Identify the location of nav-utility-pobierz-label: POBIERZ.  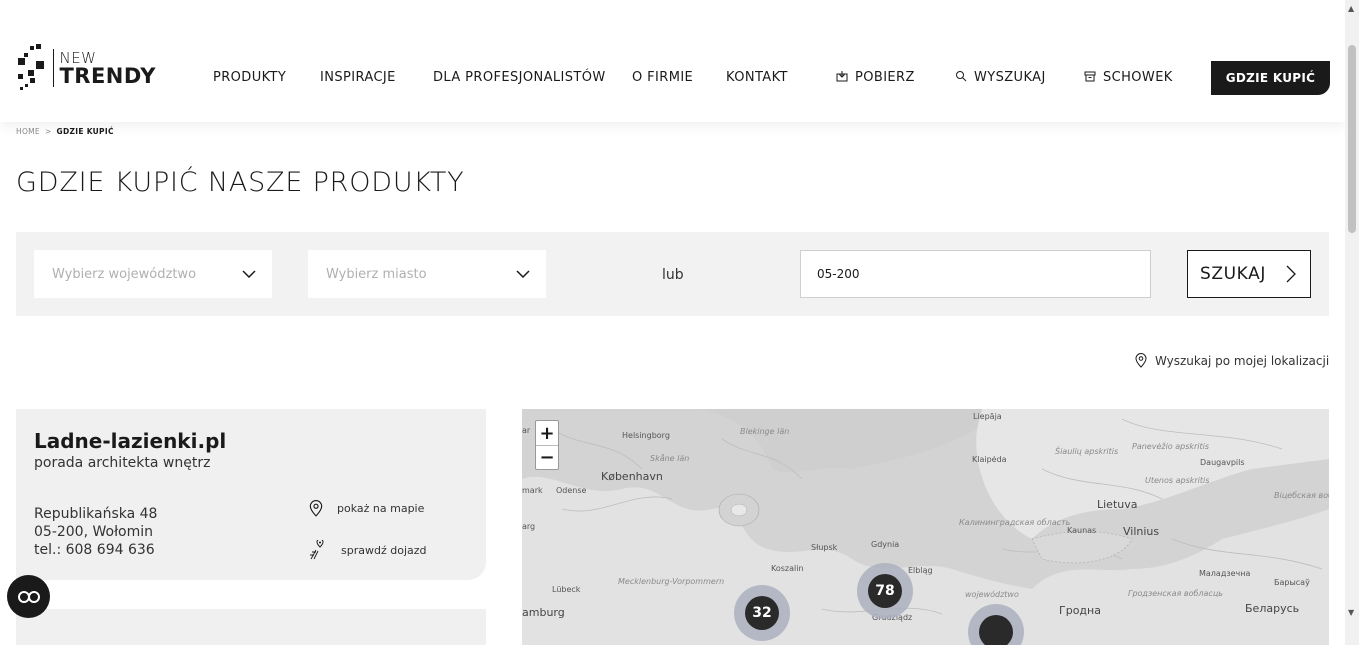
(885, 77).